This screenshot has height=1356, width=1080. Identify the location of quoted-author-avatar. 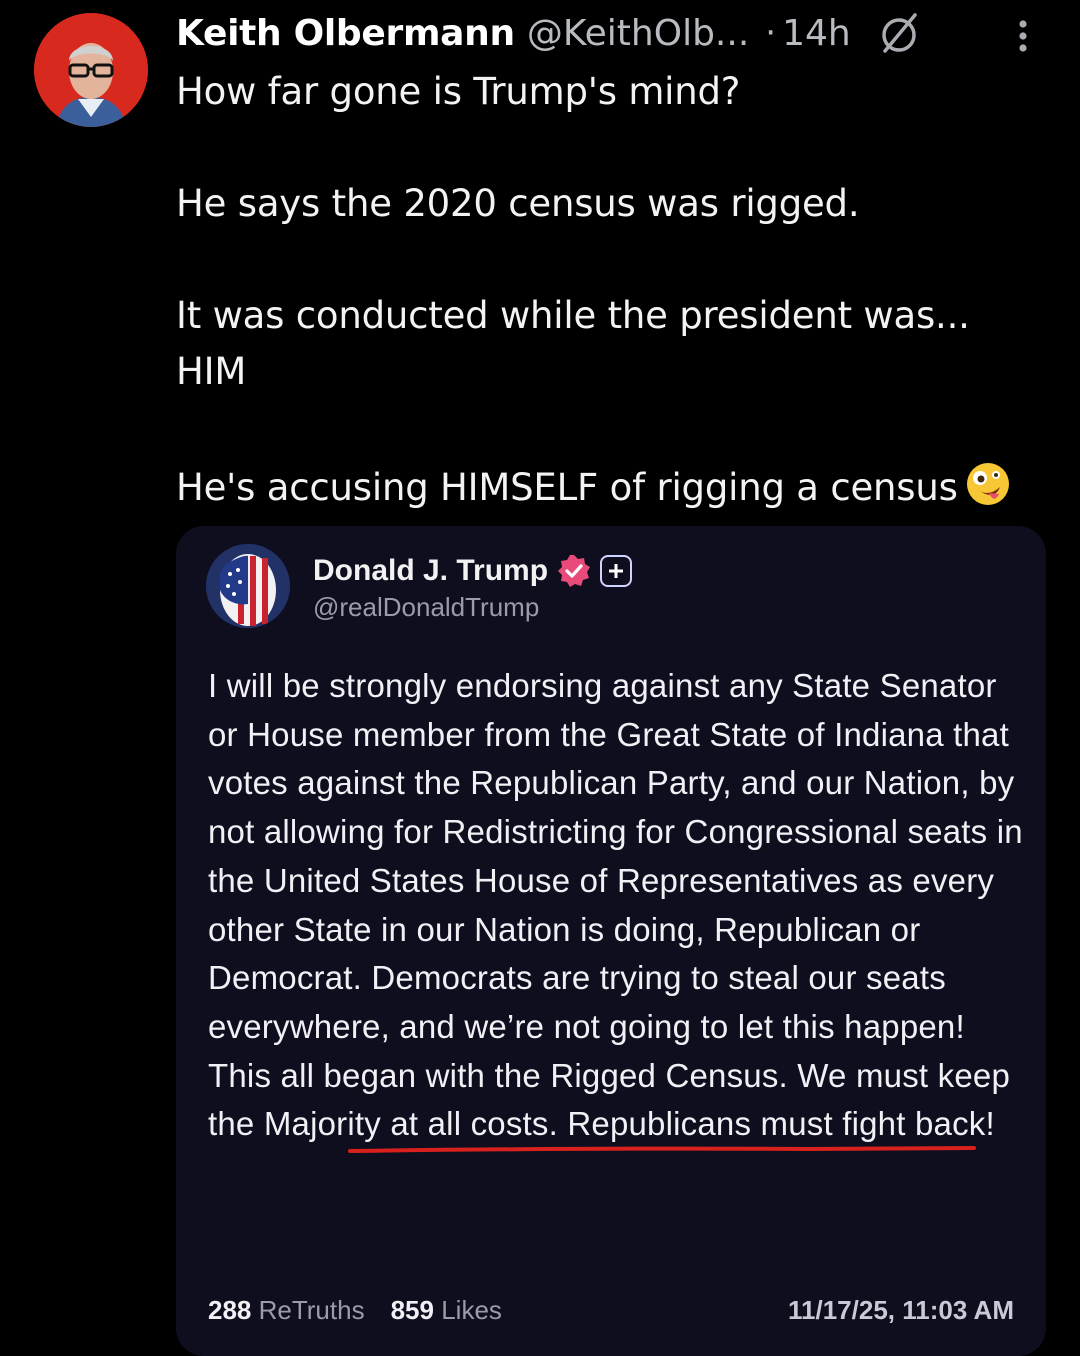
(248, 586).